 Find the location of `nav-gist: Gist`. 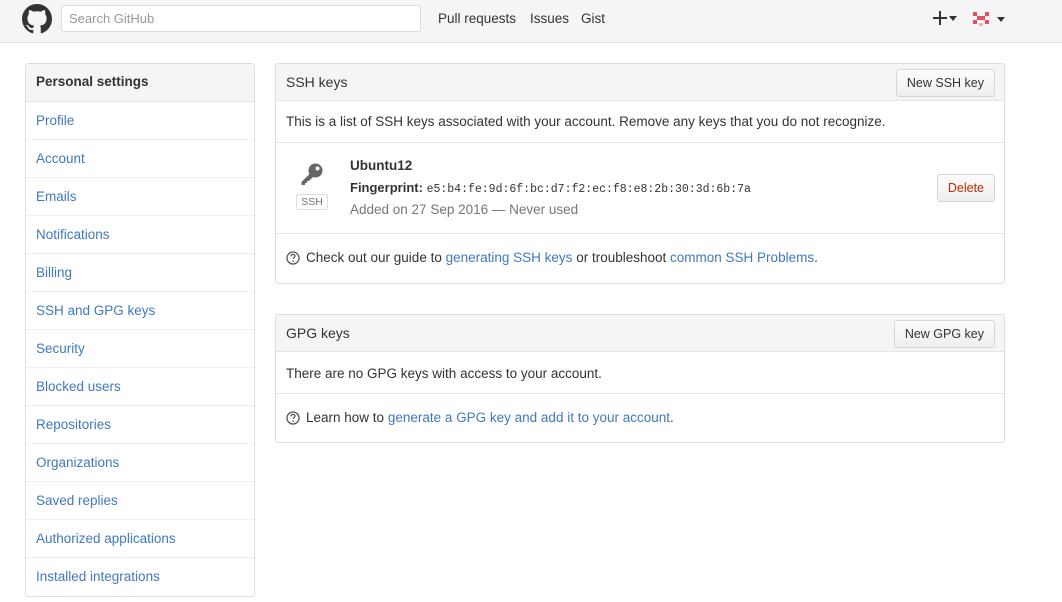

nav-gist: Gist is located at coordinates (593, 18).